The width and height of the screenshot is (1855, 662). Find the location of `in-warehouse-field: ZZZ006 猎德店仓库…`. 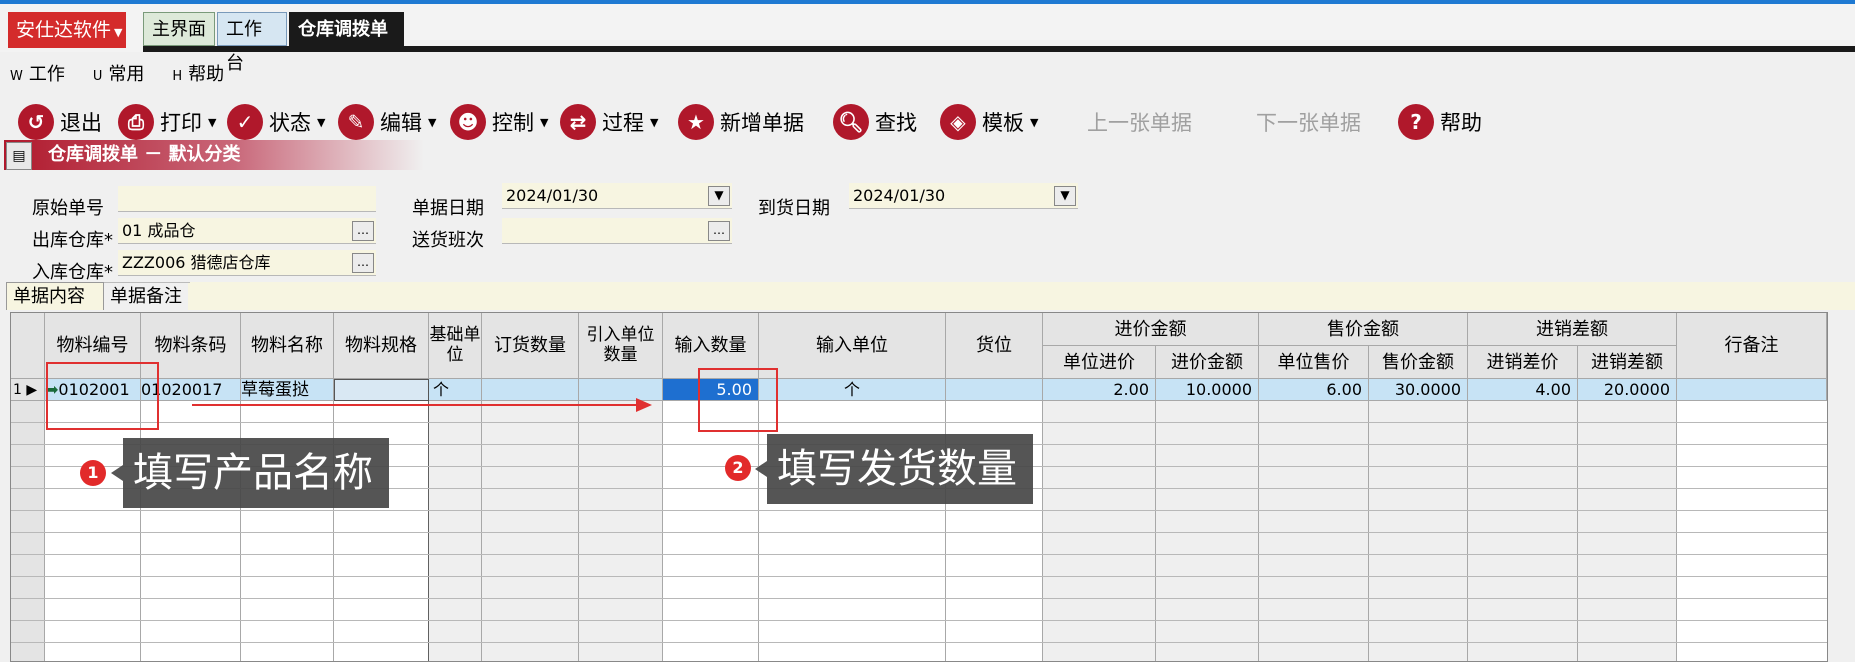

in-warehouse-field: ZZZ006 猎德店仓库… is located at coordinates (247, 263).